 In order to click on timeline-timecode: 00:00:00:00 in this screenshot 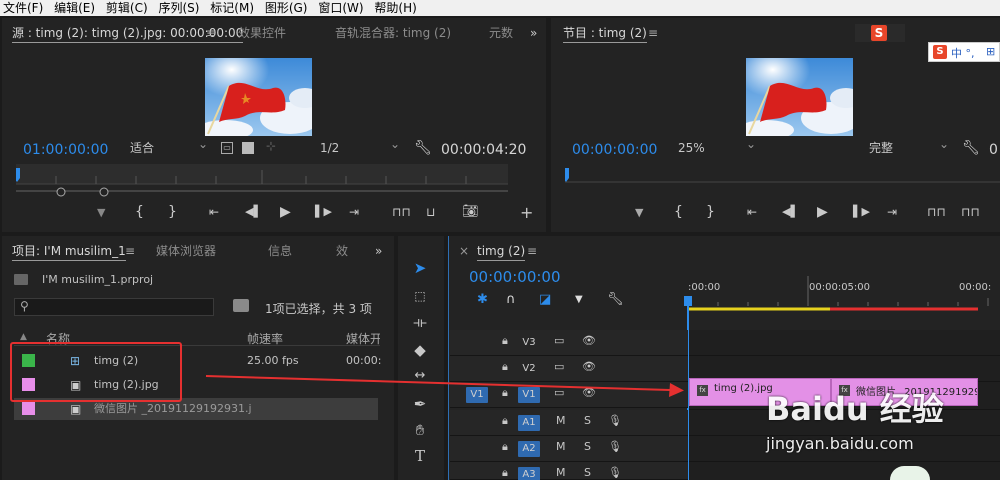, I will do `click(515, 277)`.